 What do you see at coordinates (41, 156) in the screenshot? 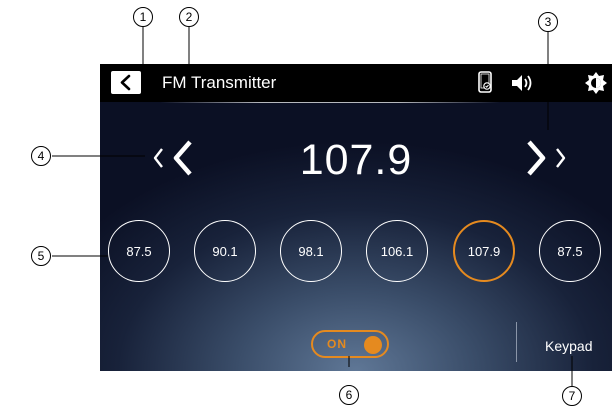
I see `callout-4: 4` at bounding box center [41, 156].